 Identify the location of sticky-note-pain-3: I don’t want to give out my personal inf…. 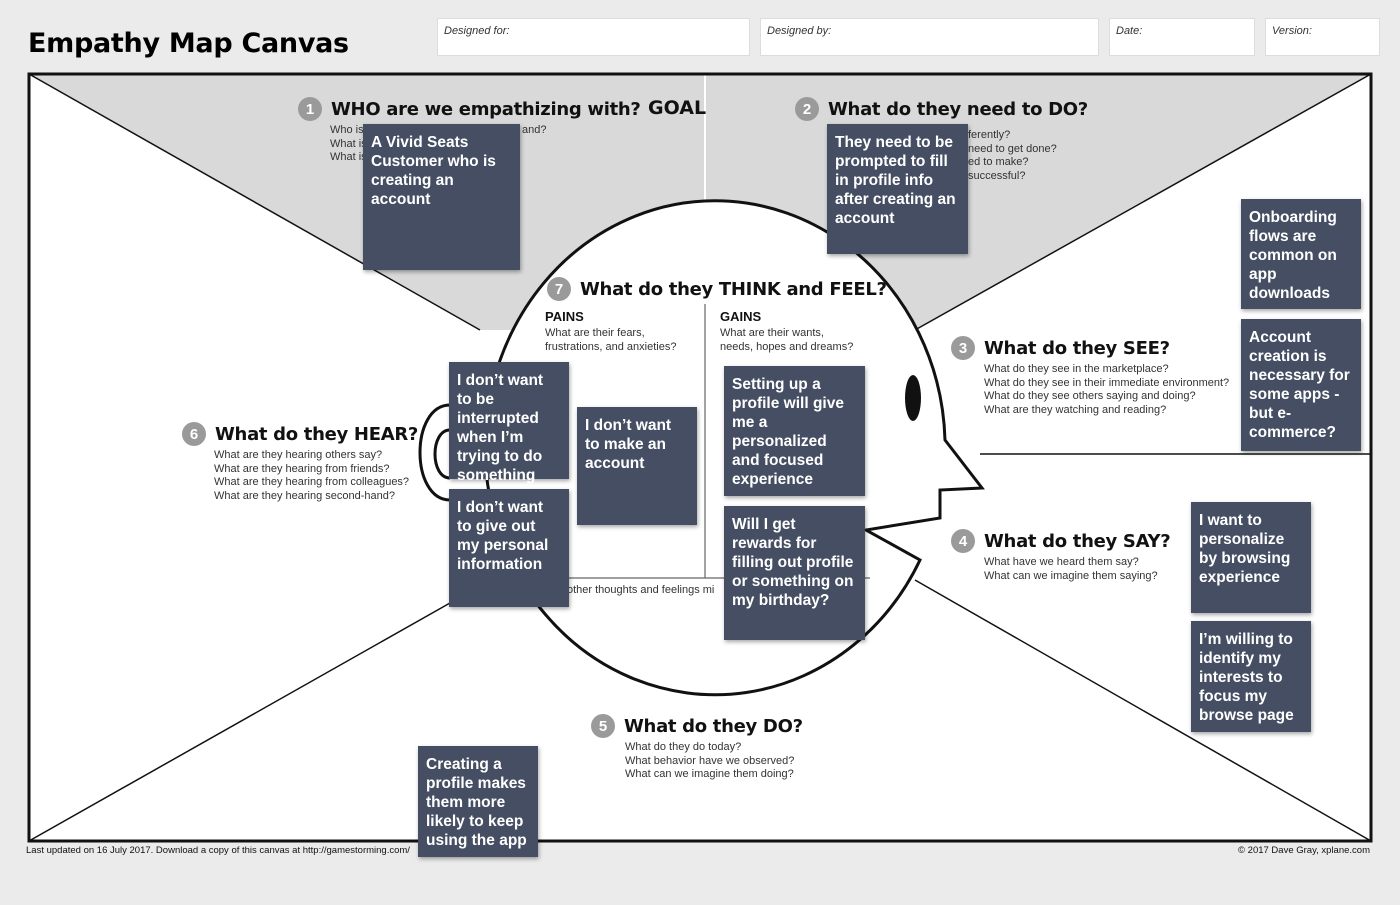
(509, 548).